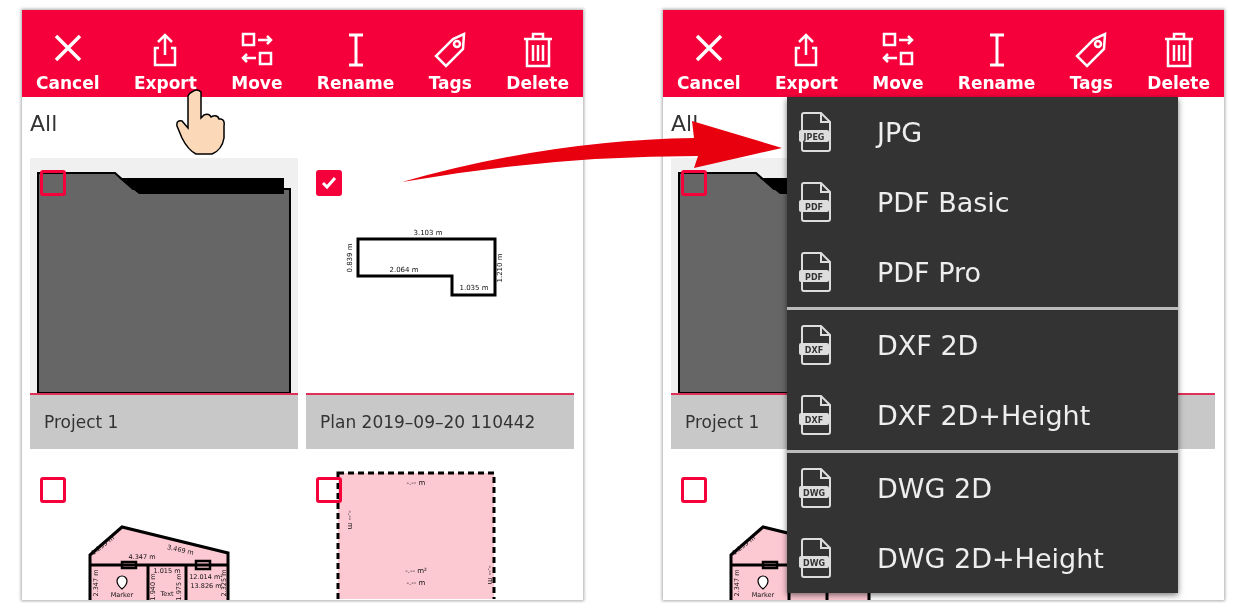 The image size is (1236, 603). I want to click on check-icon, so click(329, 183).